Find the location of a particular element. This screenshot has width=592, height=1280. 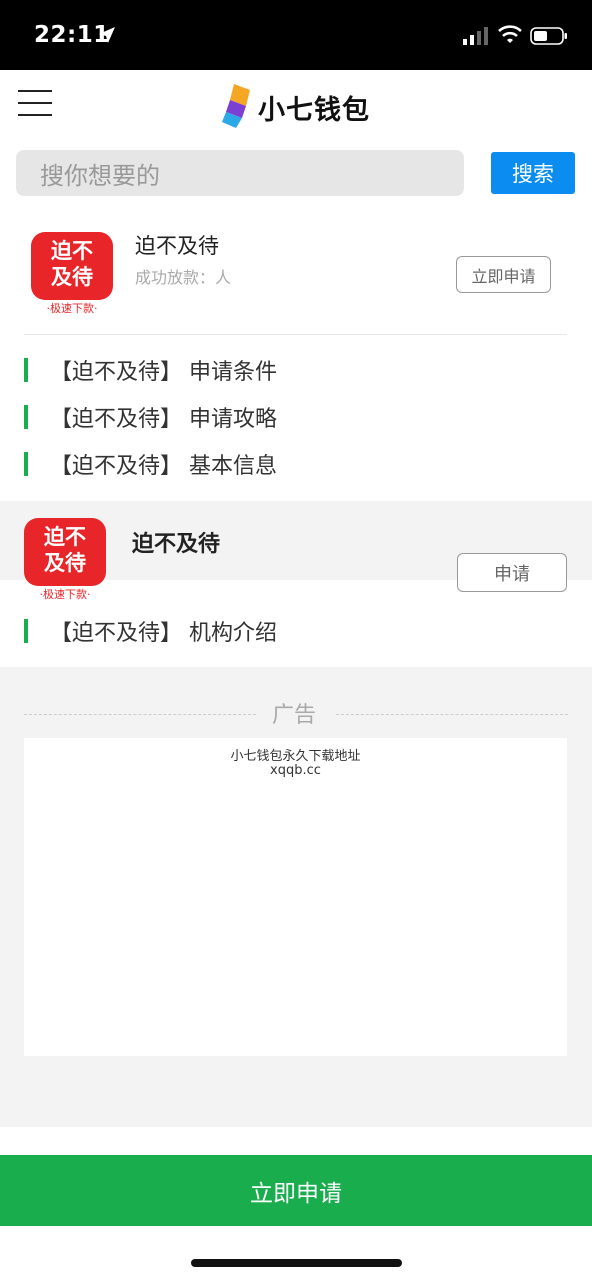

ad-label: 广告 is located at coordinates (294, 715).